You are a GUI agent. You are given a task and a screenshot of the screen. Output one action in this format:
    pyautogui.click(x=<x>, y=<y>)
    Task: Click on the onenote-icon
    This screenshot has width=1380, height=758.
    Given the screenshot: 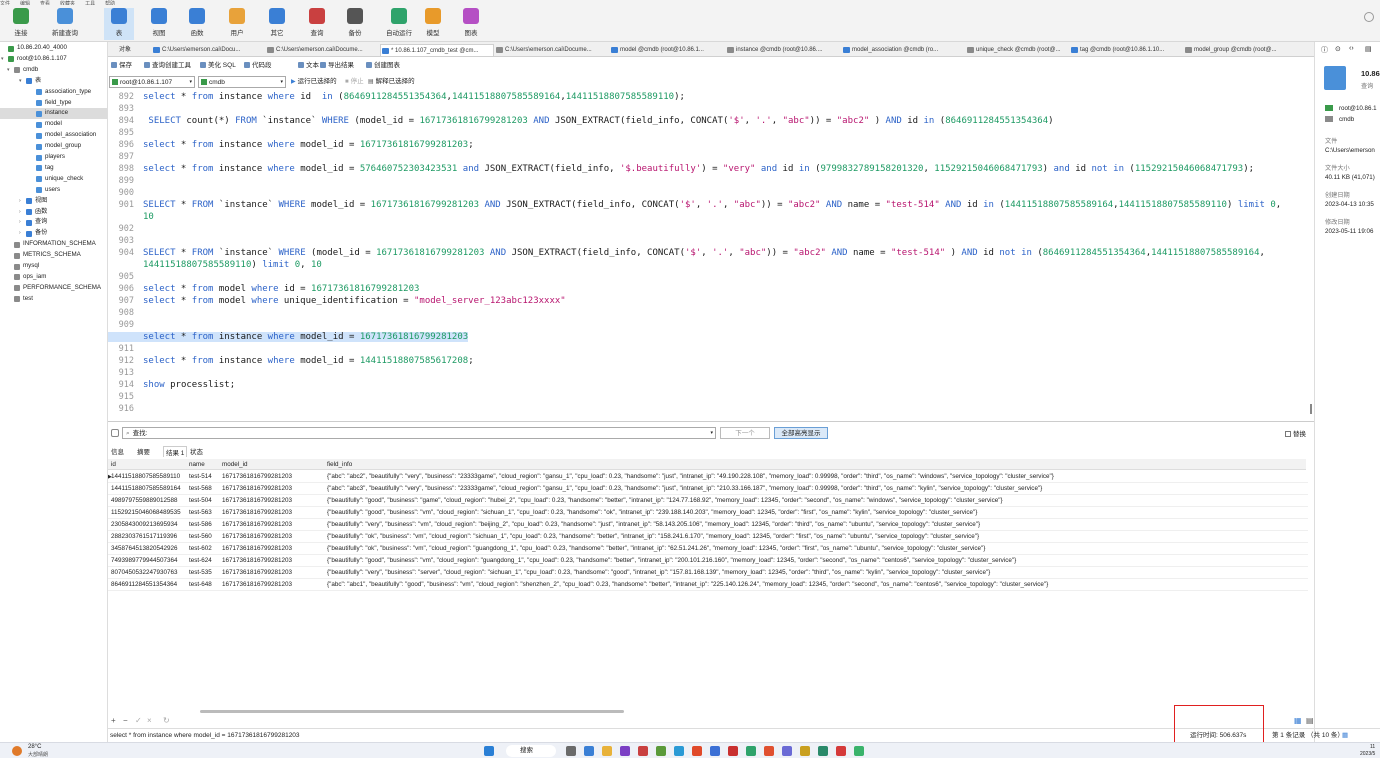 What is the action you would take?
    pyautogui.click(x=625, y=751)
    